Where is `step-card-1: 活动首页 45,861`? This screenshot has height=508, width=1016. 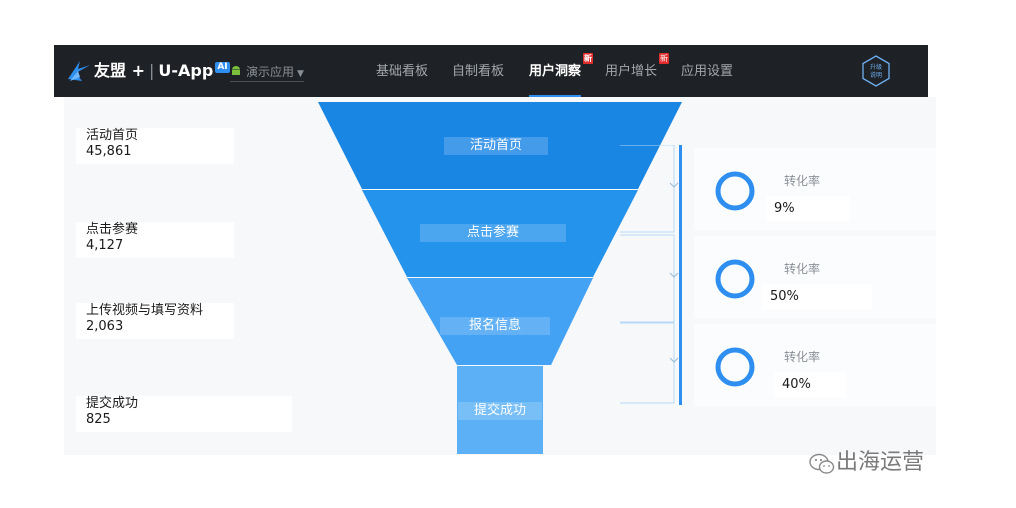 step-card-1: 活动首页 45,861 is located at coordinates (155, 146).